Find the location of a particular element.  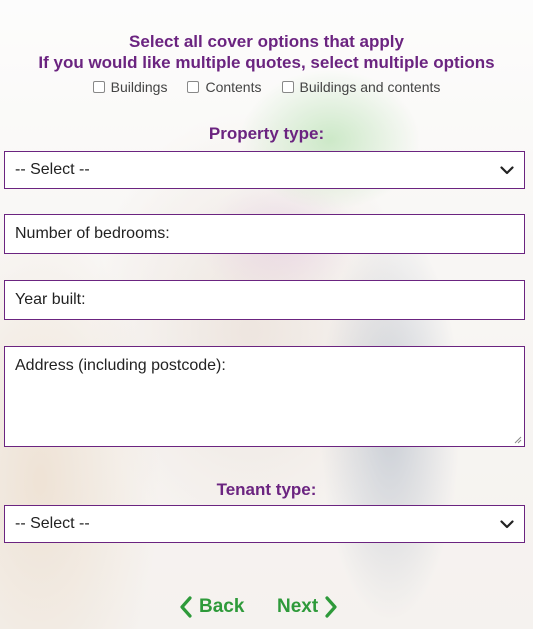

tenant-type-label: Tenant type: is located at coordinates (266, 489).